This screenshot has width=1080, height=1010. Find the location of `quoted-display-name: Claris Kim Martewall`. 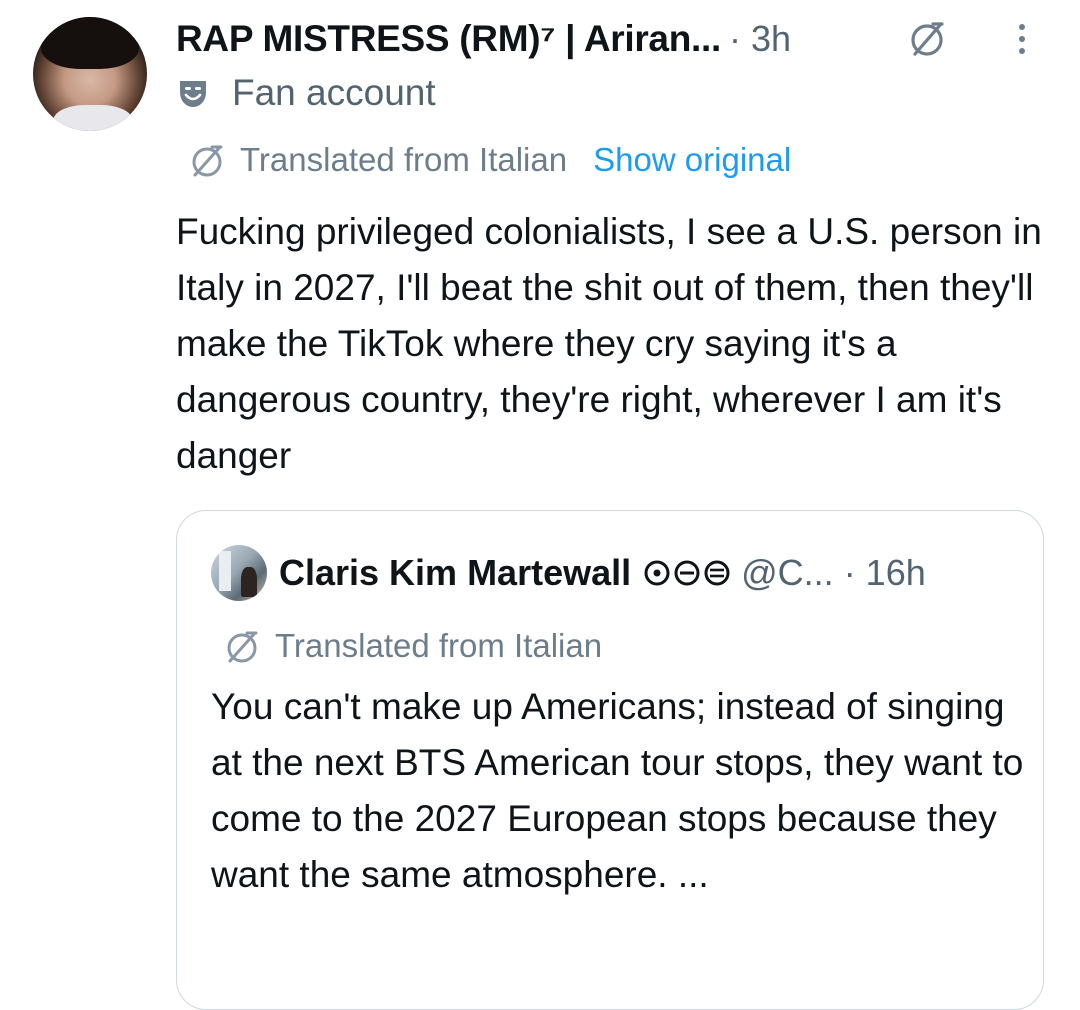

quoted-display-name: Claris Kim Martewall is located at coordinates (455, 573).